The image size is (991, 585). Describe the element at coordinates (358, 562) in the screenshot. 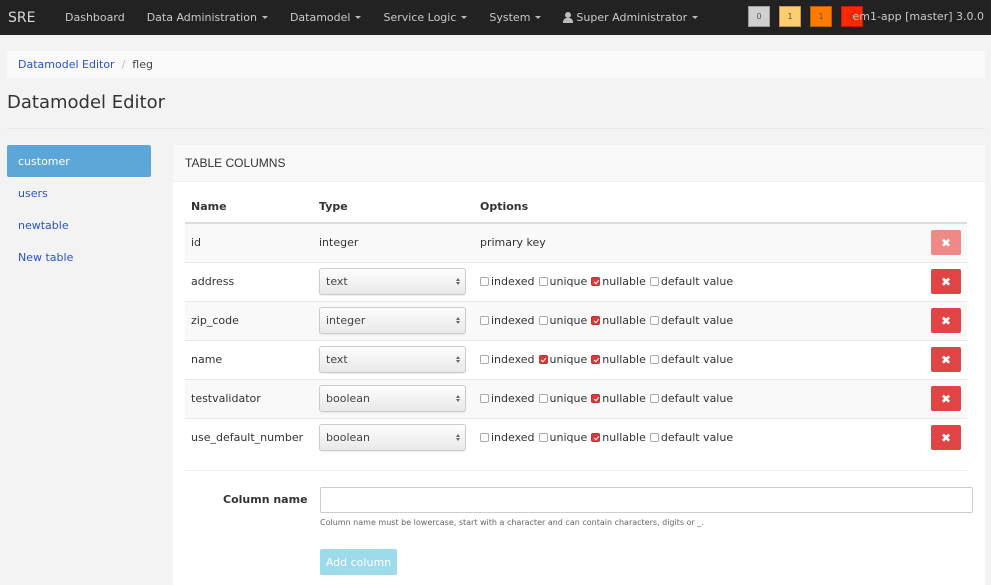

I see `add-column-button: Add column` at that location.